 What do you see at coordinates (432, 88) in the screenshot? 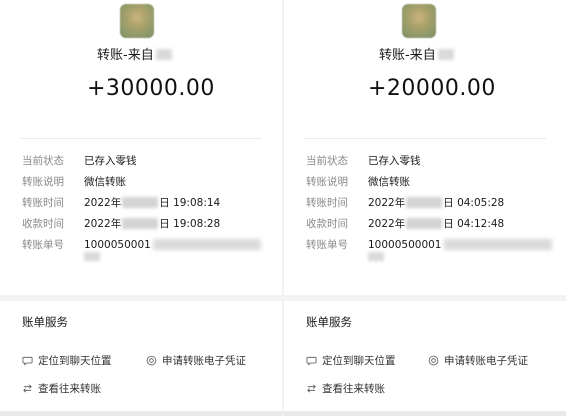
I see `transfer-amount: +20000.00` at bounding box center [432, 88].